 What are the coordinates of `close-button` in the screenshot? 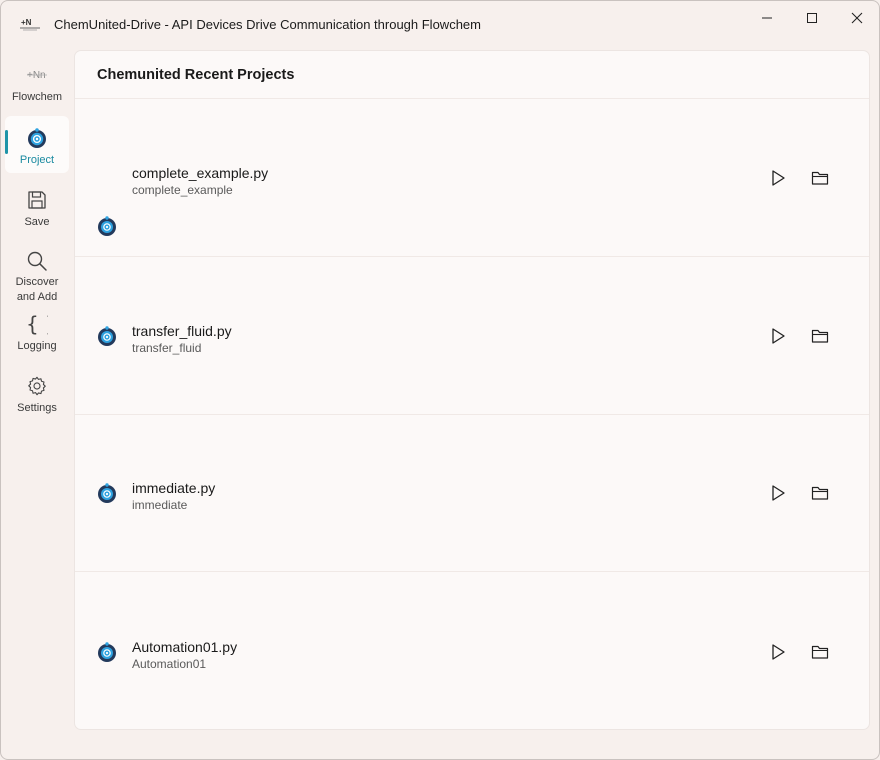 It's located at (856, 18).